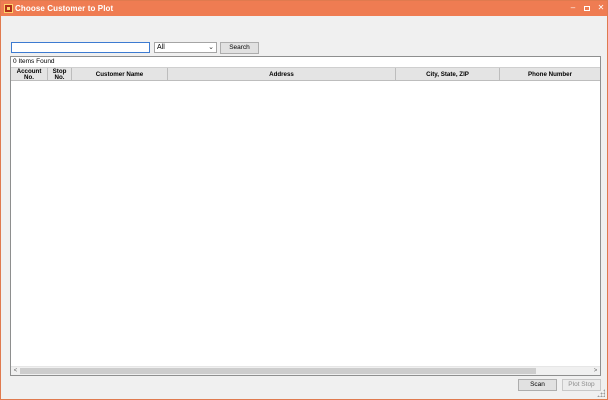 The width and height of the screenshot is (608, 400). I want to click on horizontal-scrollbar: < >, so click(305, 370).